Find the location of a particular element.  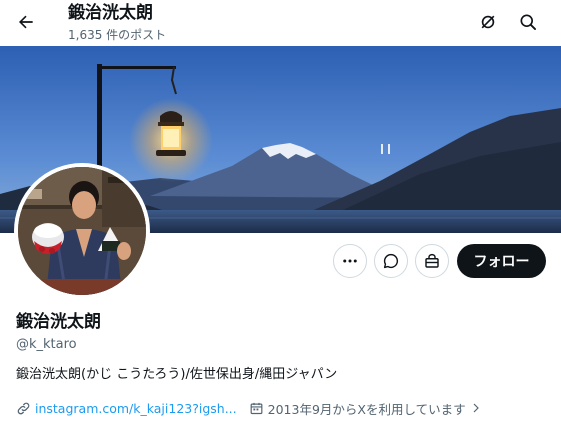

shop-icon is located at coordinates (432, 260).